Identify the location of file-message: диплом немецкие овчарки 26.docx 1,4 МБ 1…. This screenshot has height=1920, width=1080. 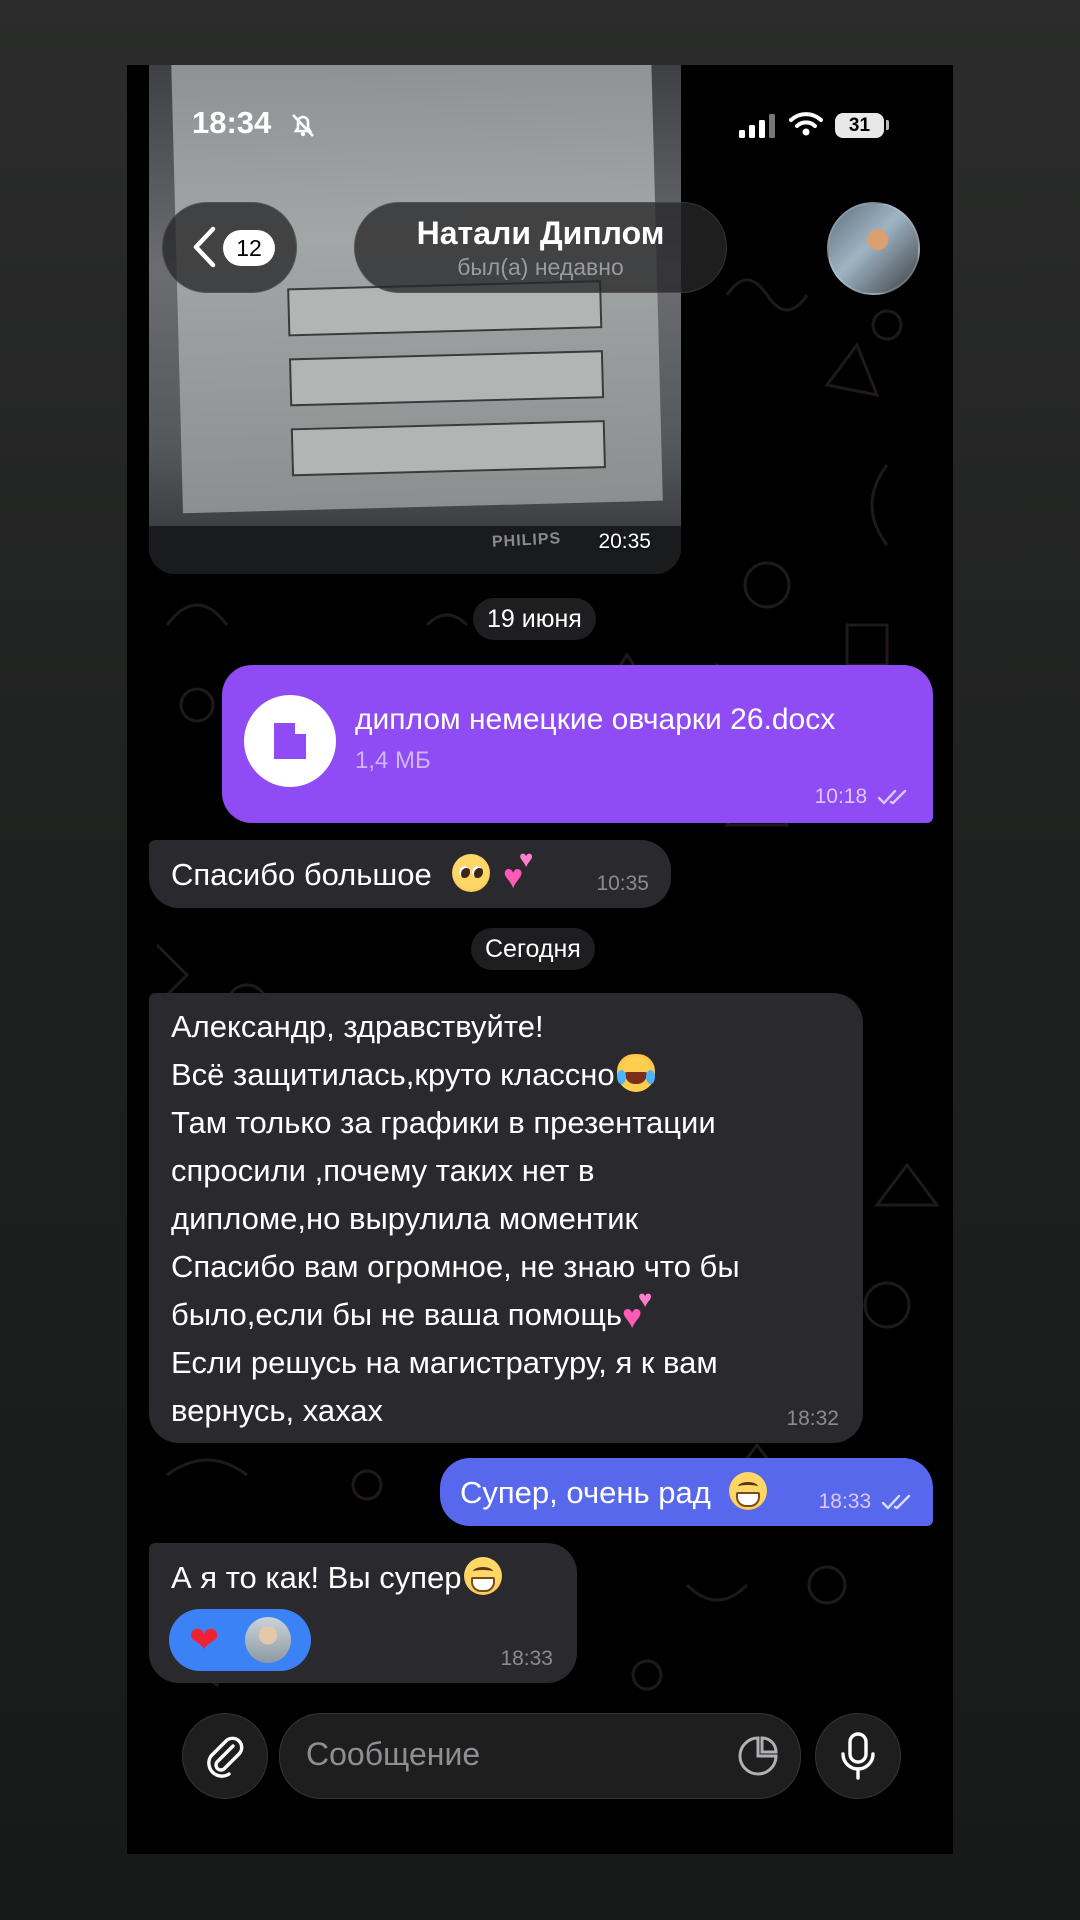
(577, 744).